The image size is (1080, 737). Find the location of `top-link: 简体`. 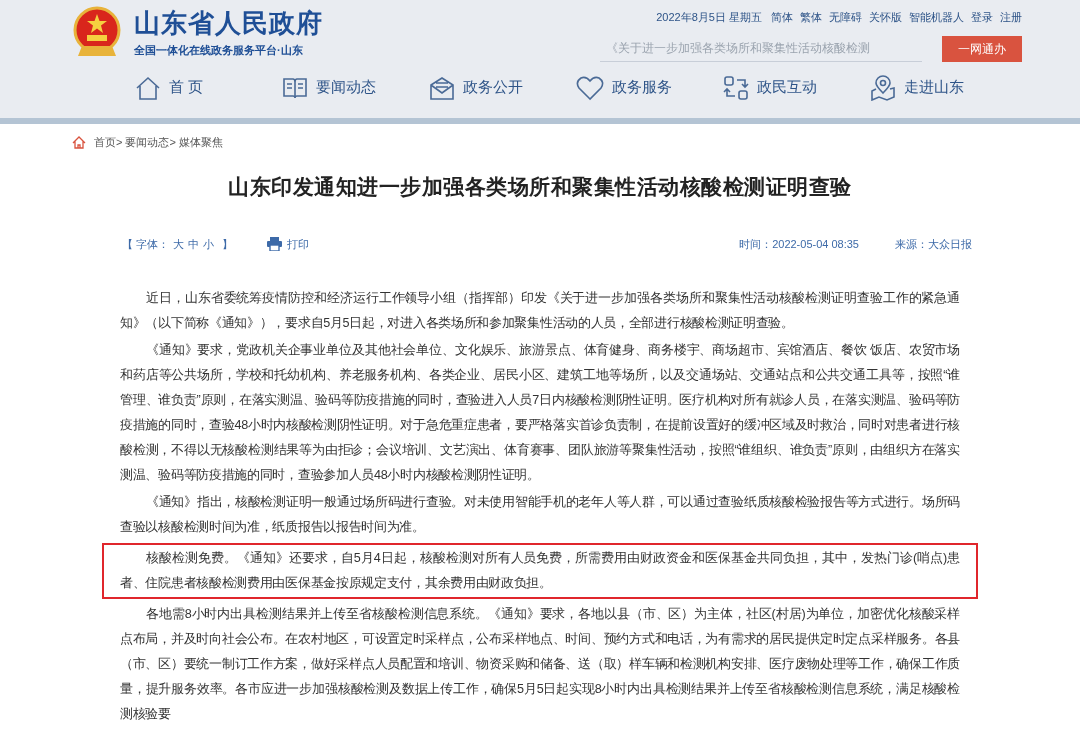

top-link: 简体 is located at coordinates (782, 17).